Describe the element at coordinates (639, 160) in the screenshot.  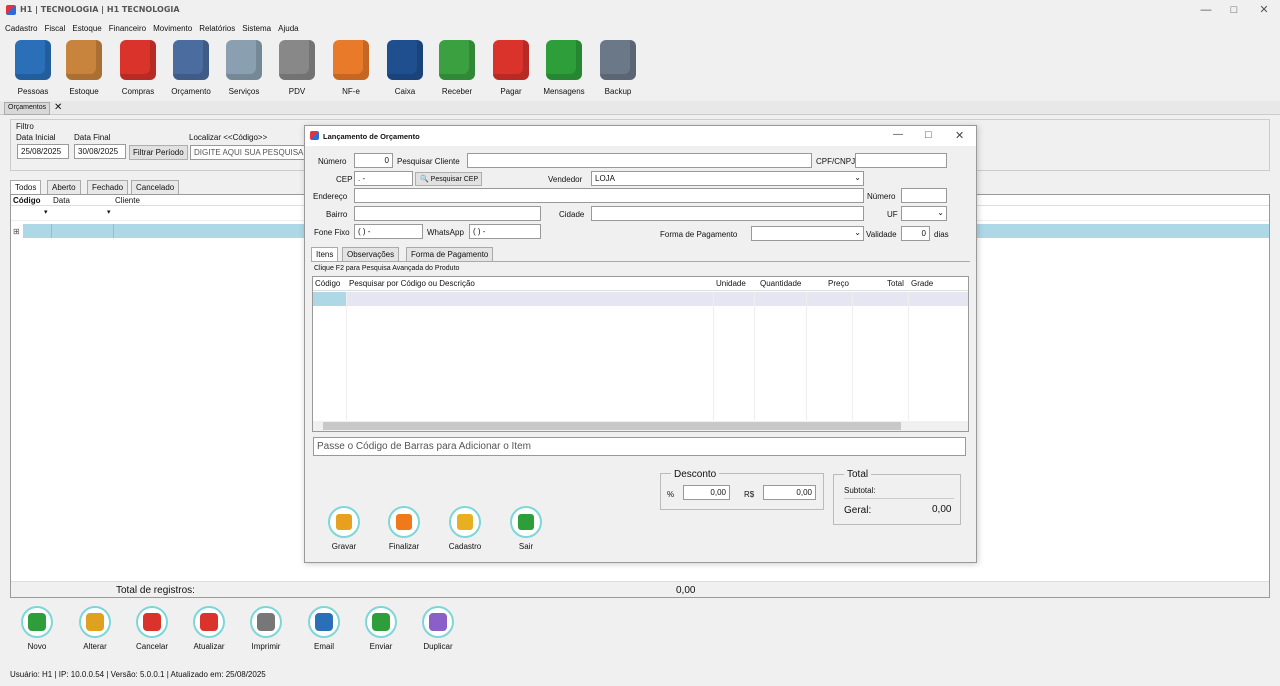
I see `cliente-search-input` at that location.